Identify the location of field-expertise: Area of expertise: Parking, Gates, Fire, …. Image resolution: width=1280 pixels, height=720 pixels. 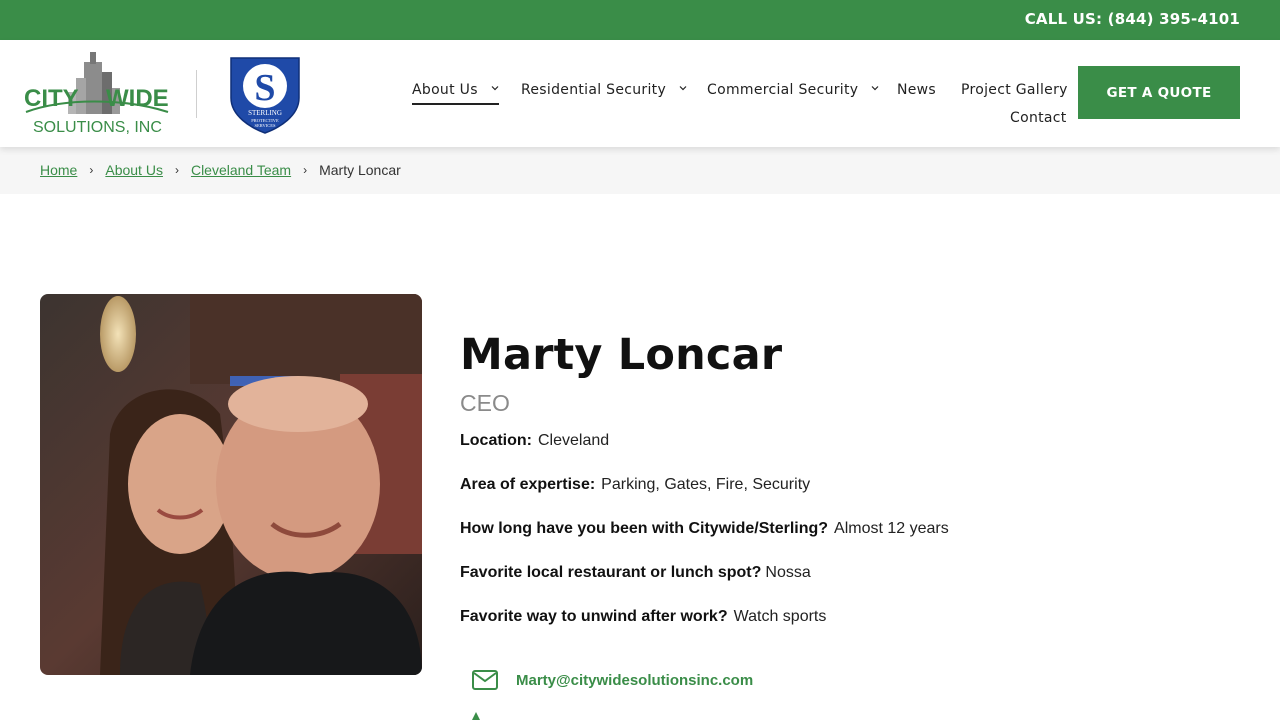
(635, 485).